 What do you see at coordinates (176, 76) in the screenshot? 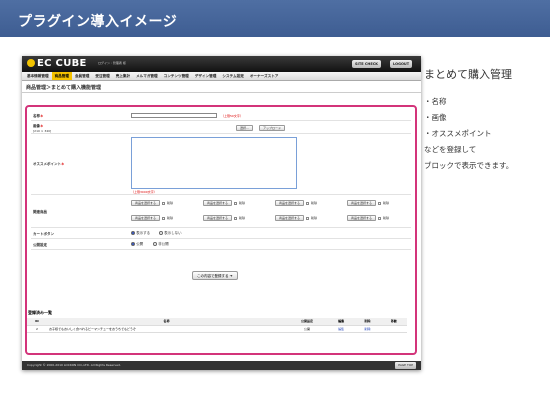
I see `menu-item: コンテンツ管理` at bounding box center [176, 76].